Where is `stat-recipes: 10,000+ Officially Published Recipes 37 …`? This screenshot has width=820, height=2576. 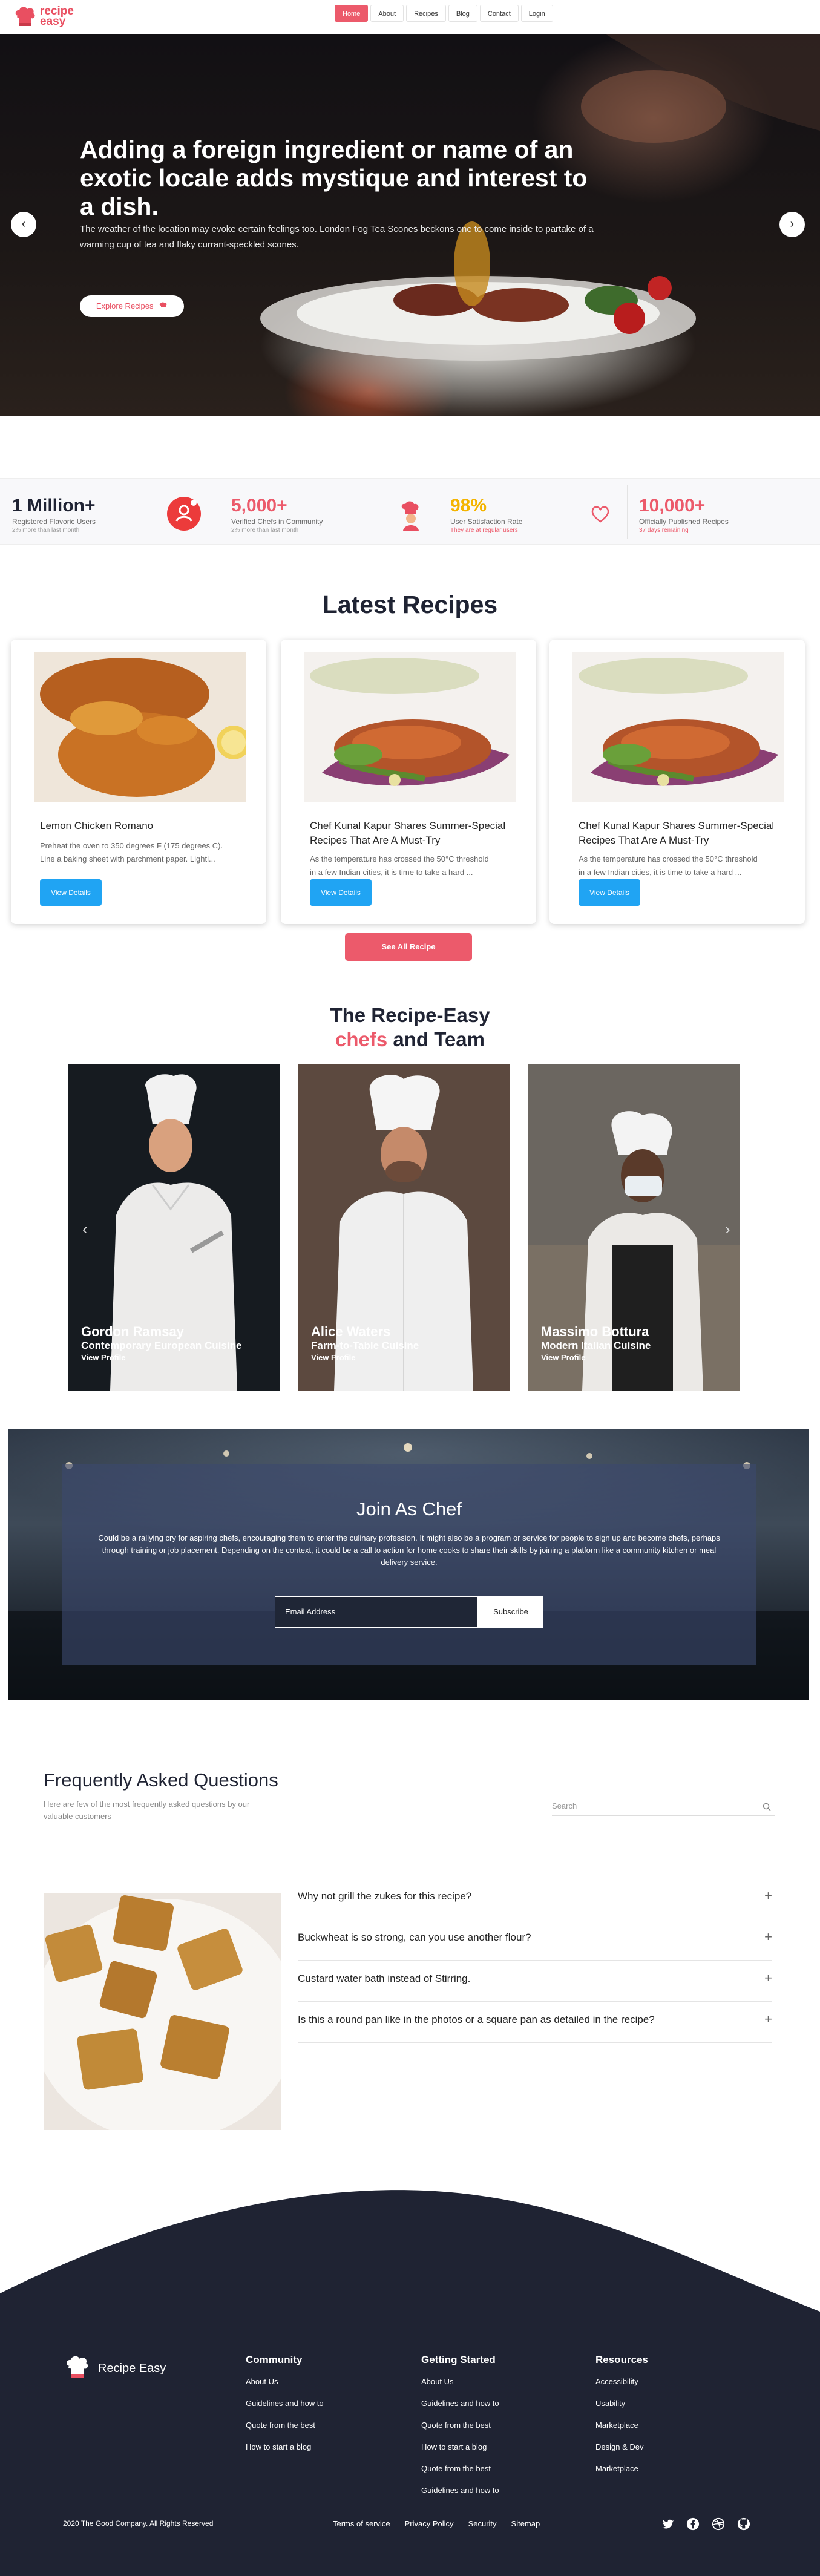 stat-recipes: 10,000+ Officially Published Recipes 37 … is located at coordinates (723, 512).